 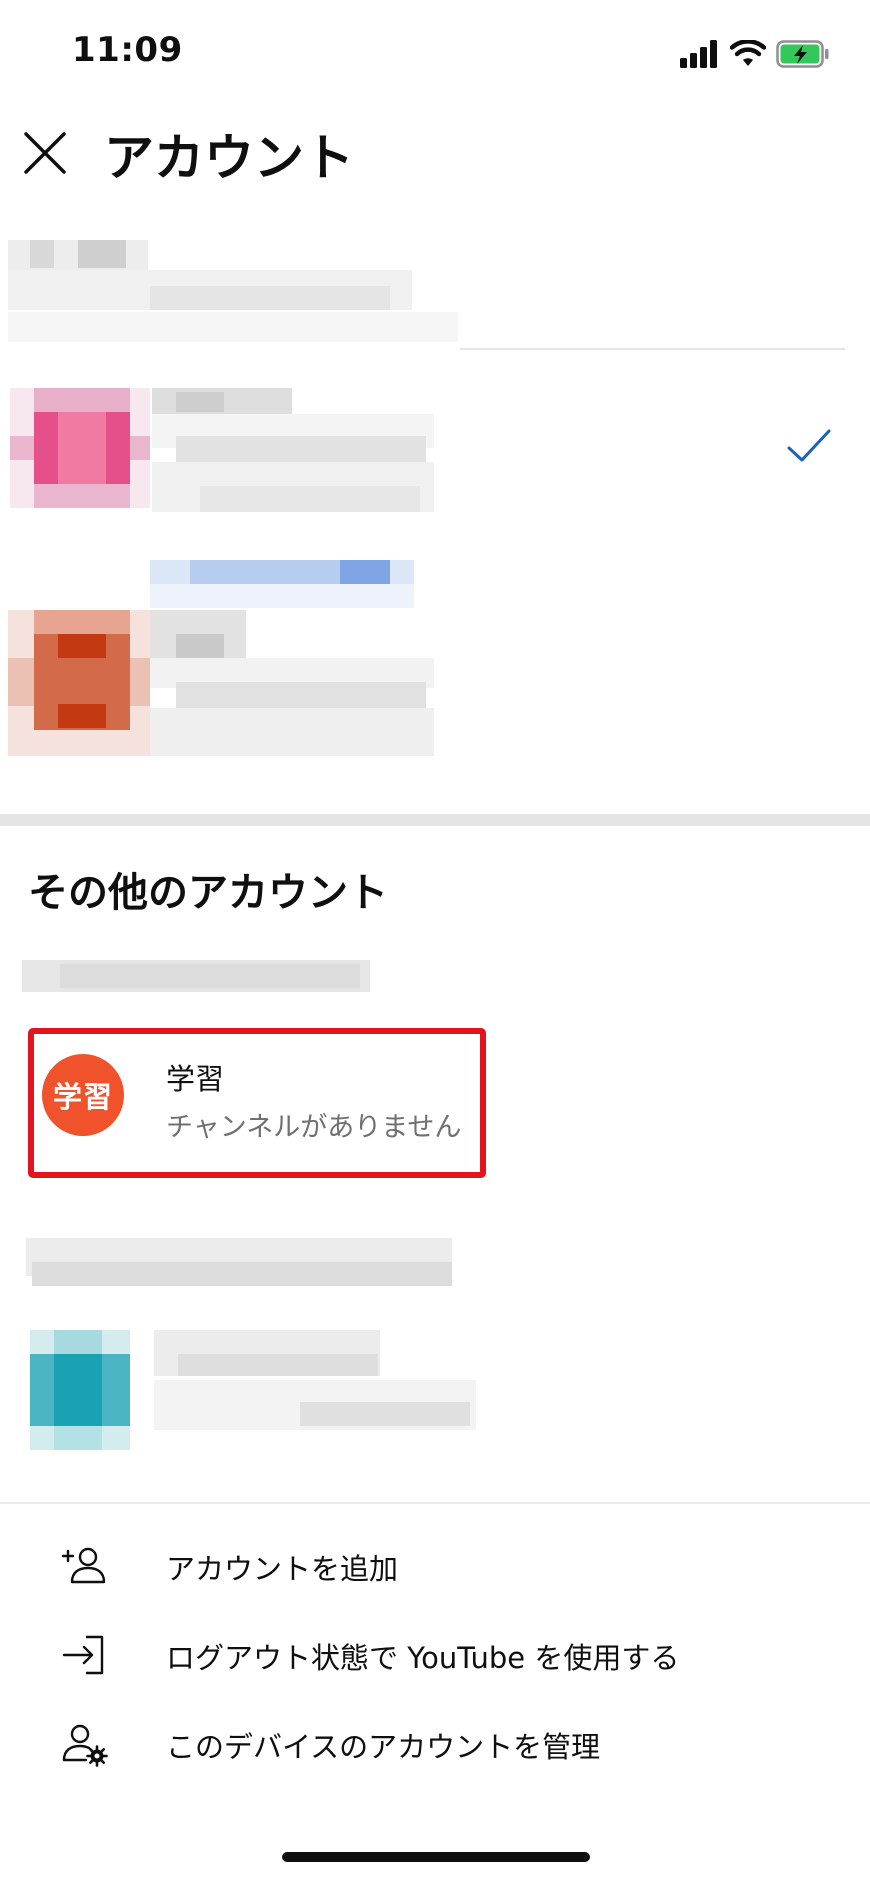 What do you see at coordinates (45, 153) in the screenshot?
I see `close-icon` at bounding box center [45, 153].